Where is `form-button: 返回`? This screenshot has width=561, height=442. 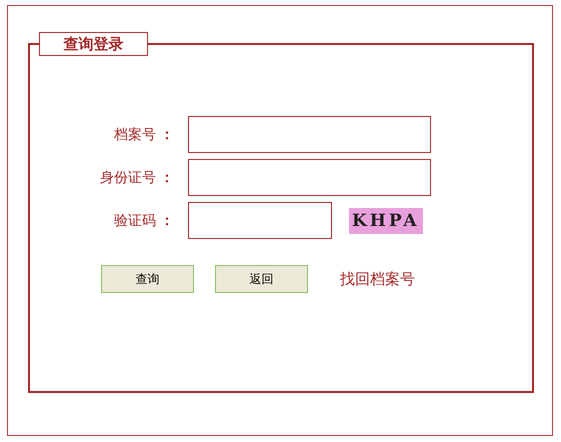 form-button: 返回 is located at coordinates (261, 279).